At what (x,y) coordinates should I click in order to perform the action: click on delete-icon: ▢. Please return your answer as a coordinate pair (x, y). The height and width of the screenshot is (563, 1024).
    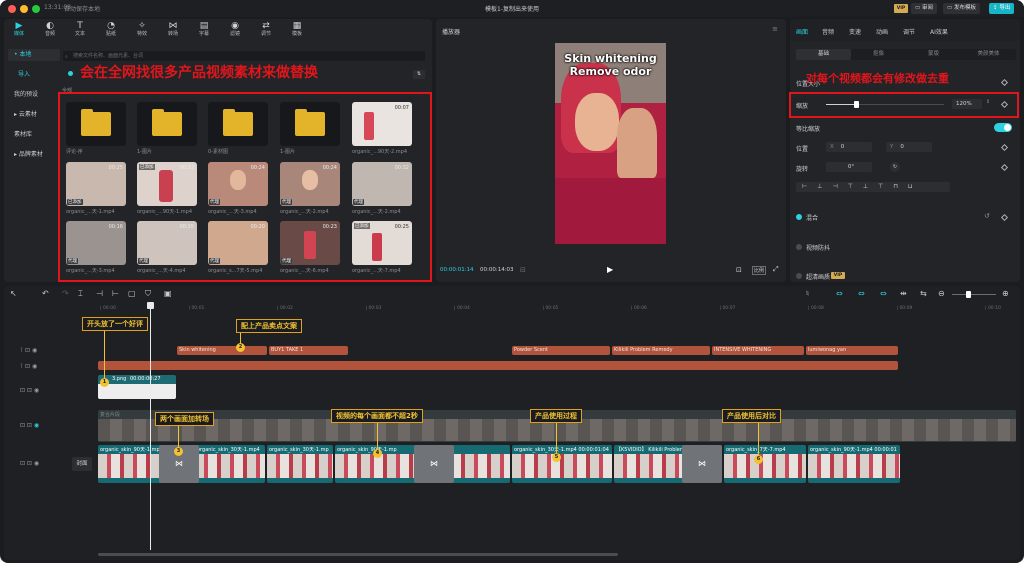
    Looking at the image, I should click on (132, 293).